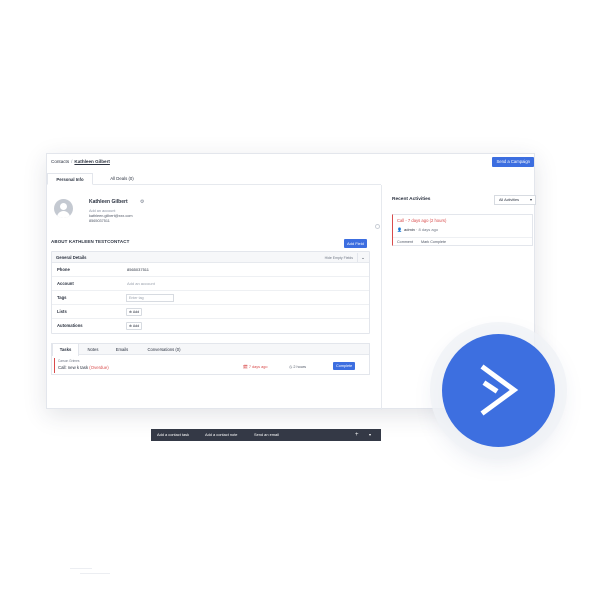 This screenshot has width=601, height=601. I want to click on field-label: Automations, so click(70, 325).